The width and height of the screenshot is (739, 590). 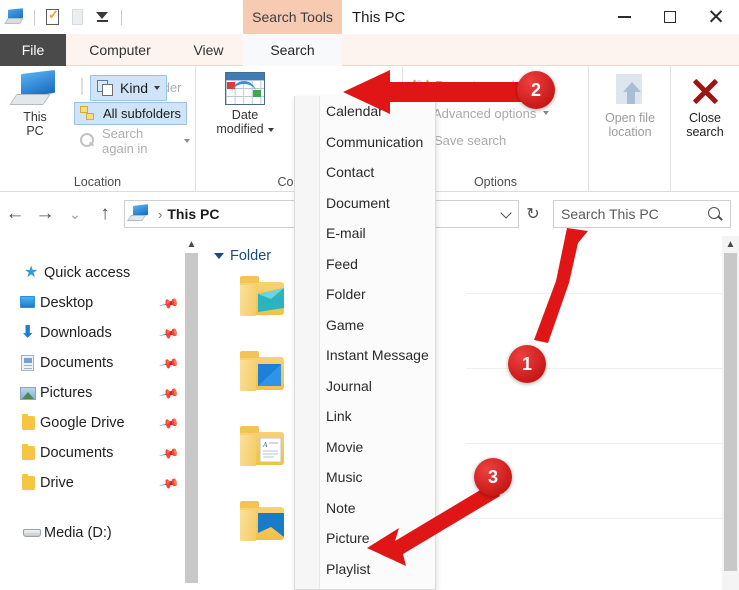 What do you see at coordinates (365, 386) in the screenshot?
I see `menu-item-journal: Journal` at bounding box center [365, 386].